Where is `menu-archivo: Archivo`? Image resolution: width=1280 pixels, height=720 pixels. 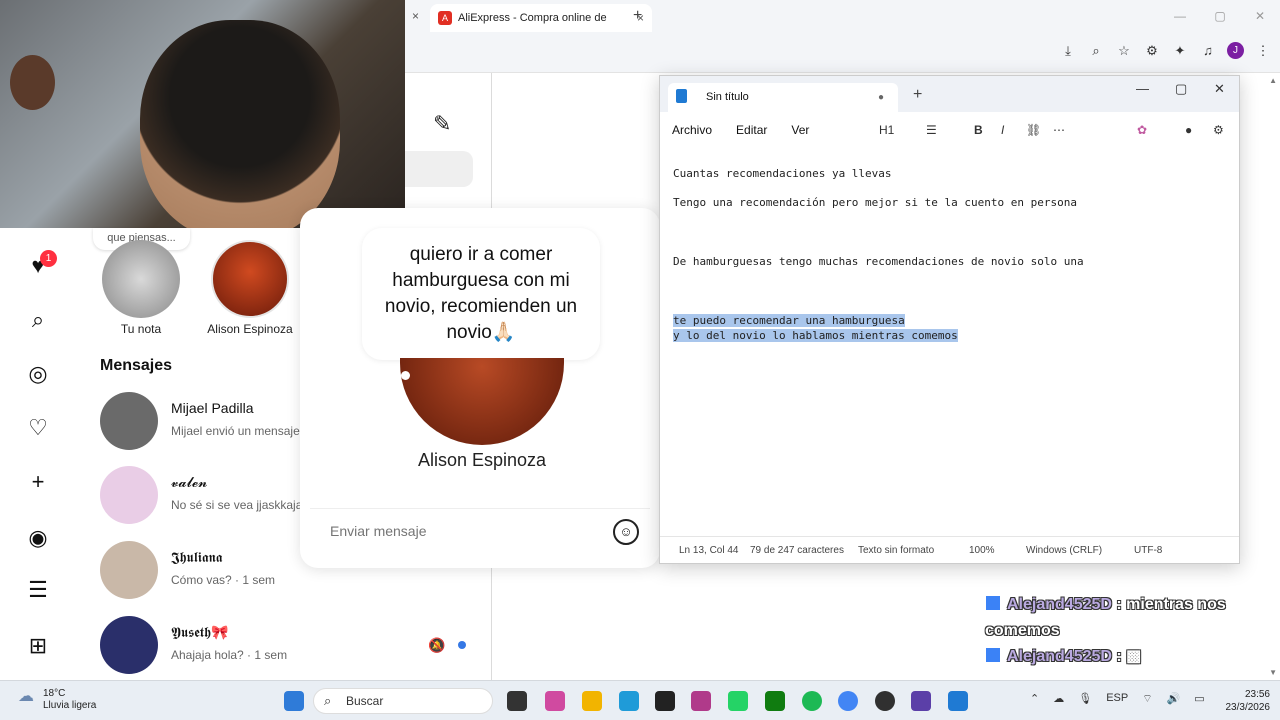 menu-archivo: Archivo is located at coordinates (692, 130).